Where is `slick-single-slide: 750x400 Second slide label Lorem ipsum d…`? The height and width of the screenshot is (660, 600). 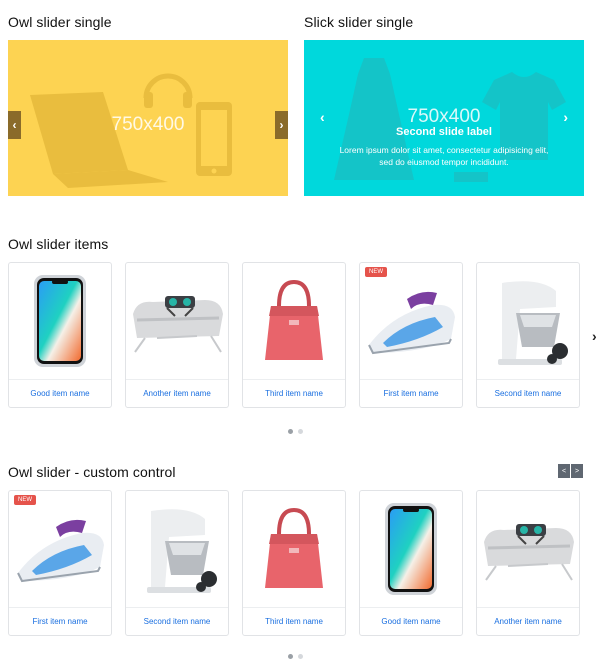 slick-single-slide: 750x400 Second slide label Lorem ipsum d… is located at coordinates (444, 118).